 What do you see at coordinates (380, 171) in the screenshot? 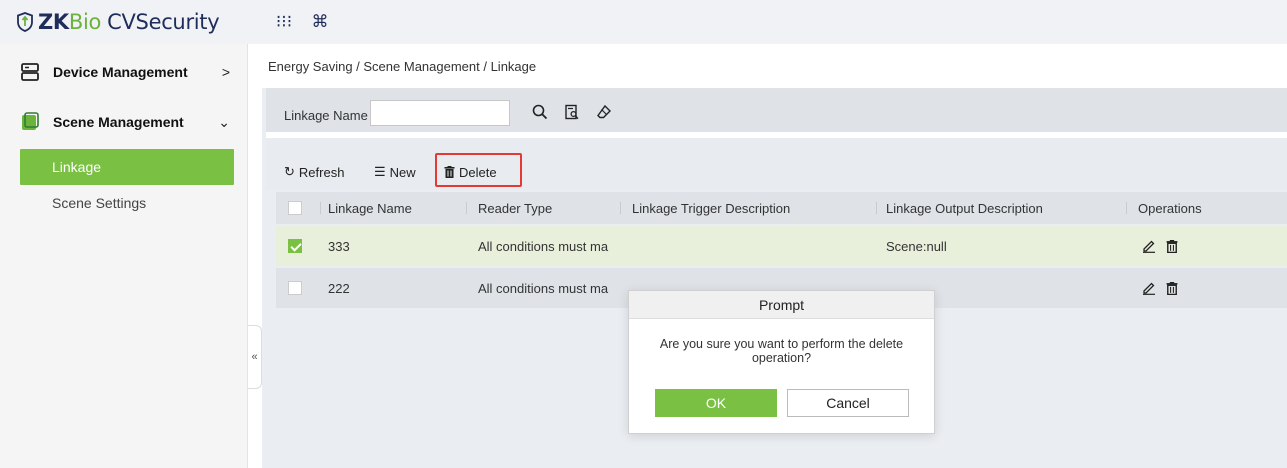
I see `add-list-icon: ☰` at bounding box center [380, 171].